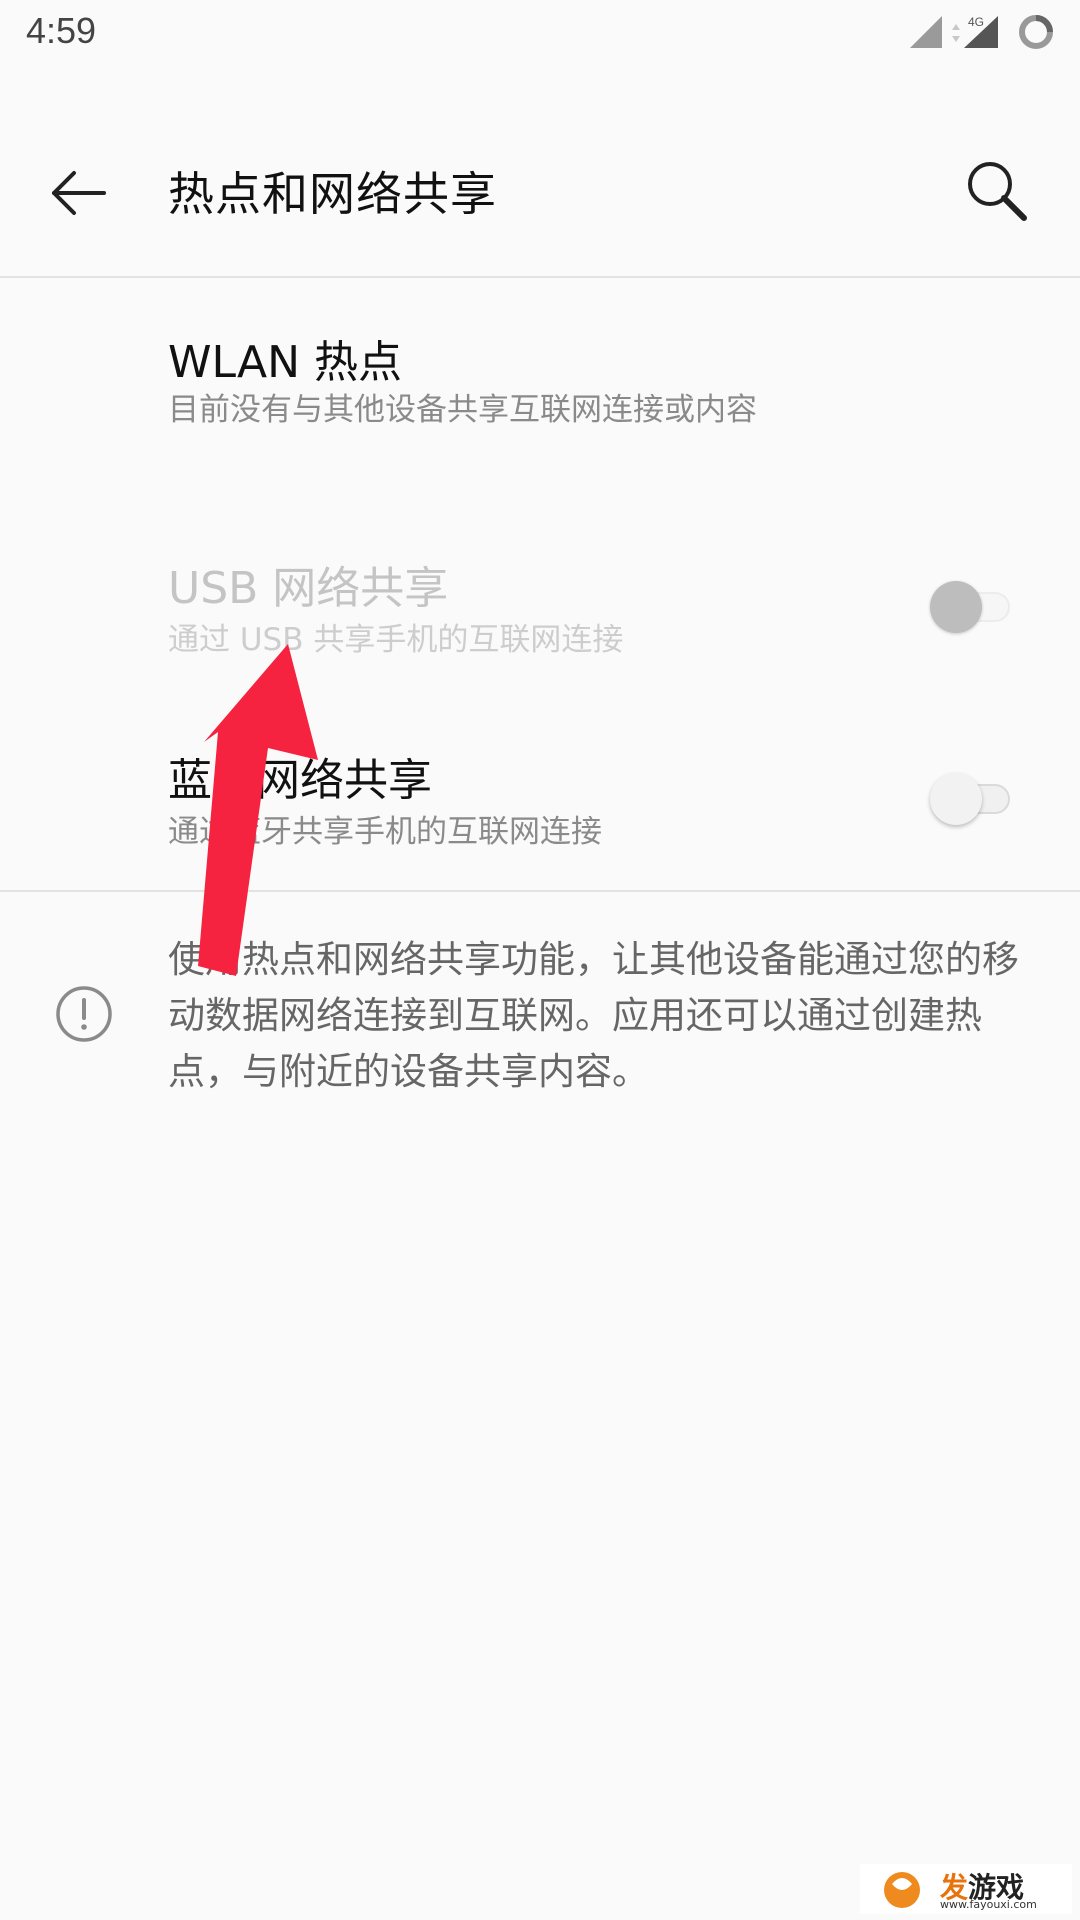 The image size is (1080, 1920). Describe the element at coordinates (540, 612) in the screenshot. I see `list-item-usb-tethering: USB 网络共享 通过 USB 共享手机的互联网连接` at that location.